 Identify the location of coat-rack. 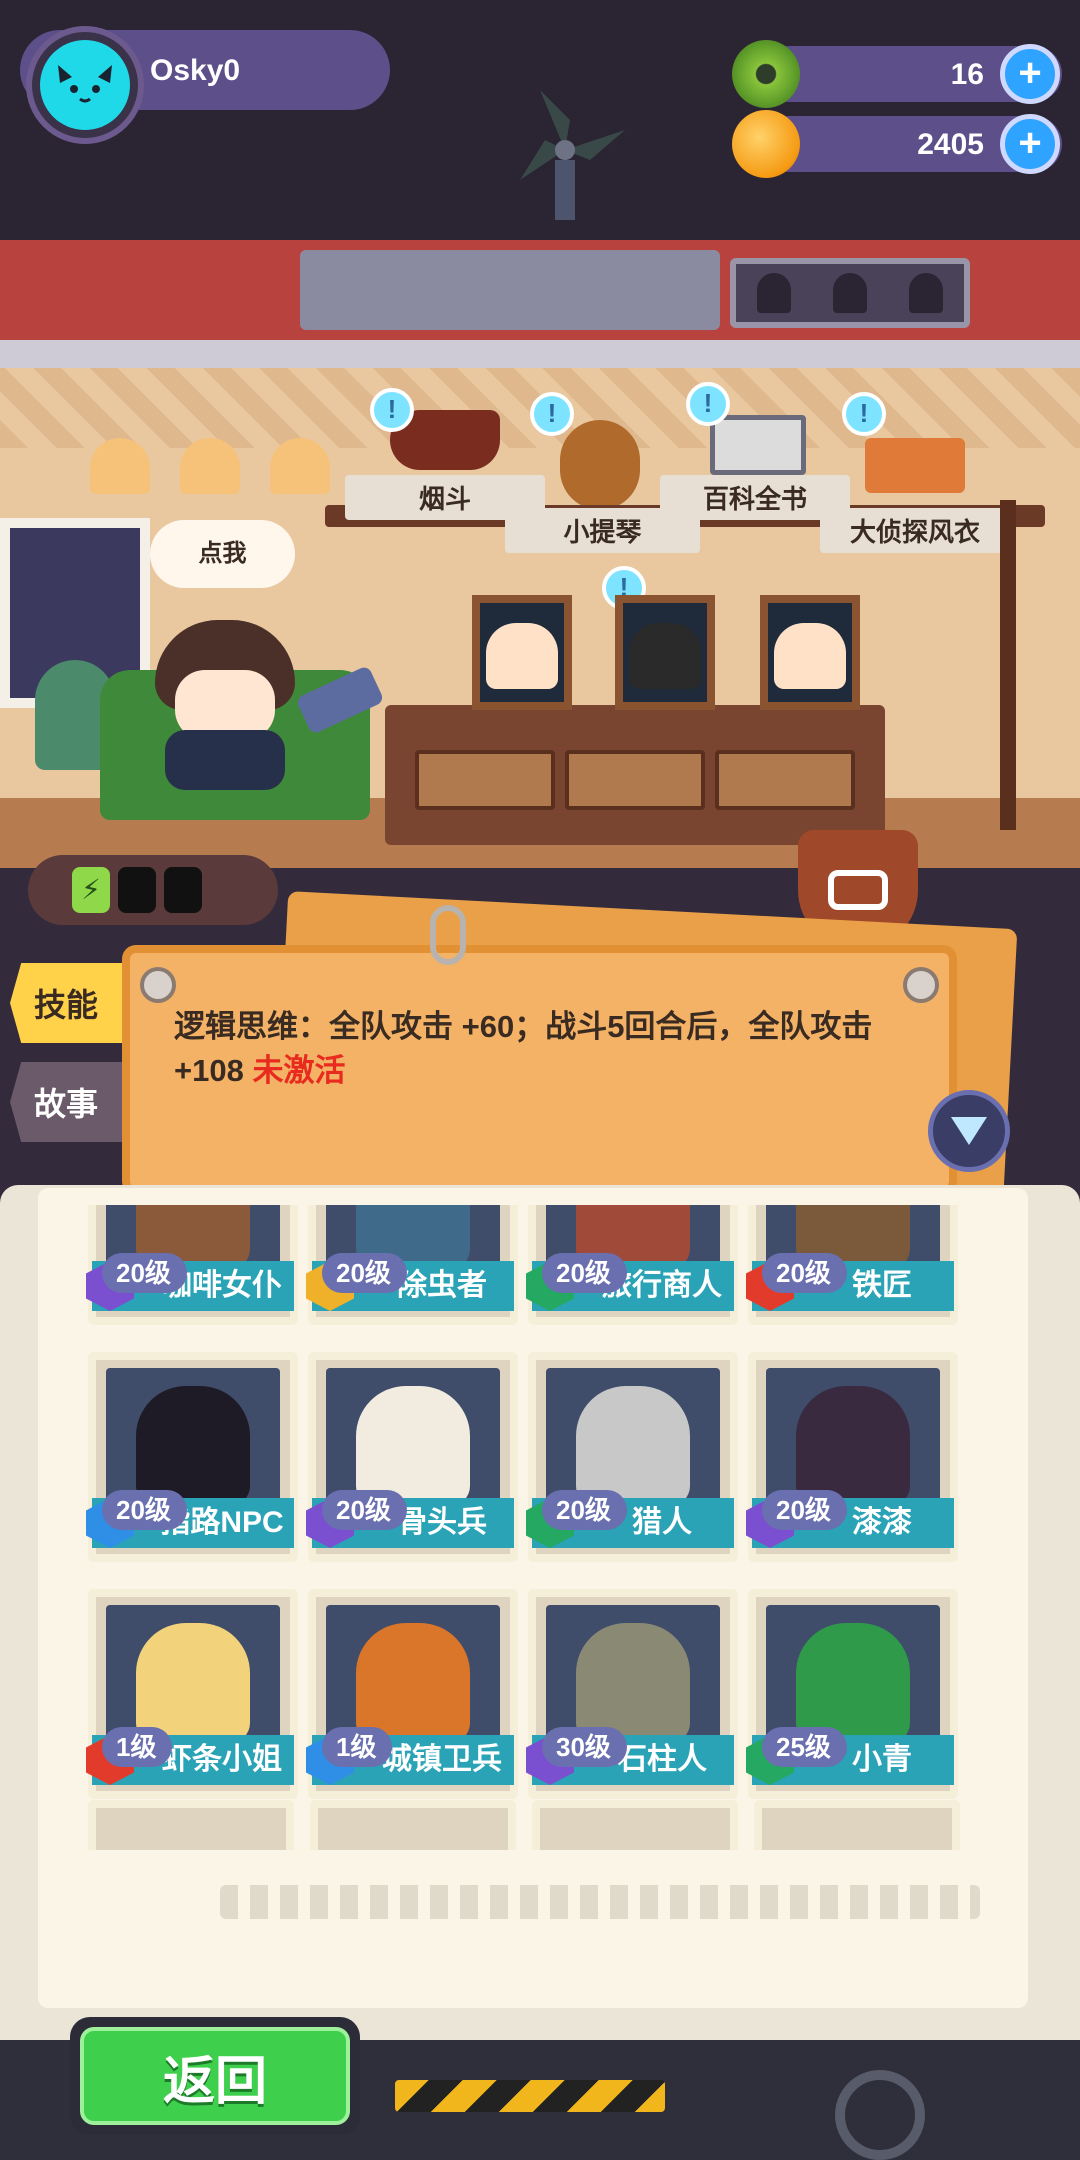
(1008, 665).